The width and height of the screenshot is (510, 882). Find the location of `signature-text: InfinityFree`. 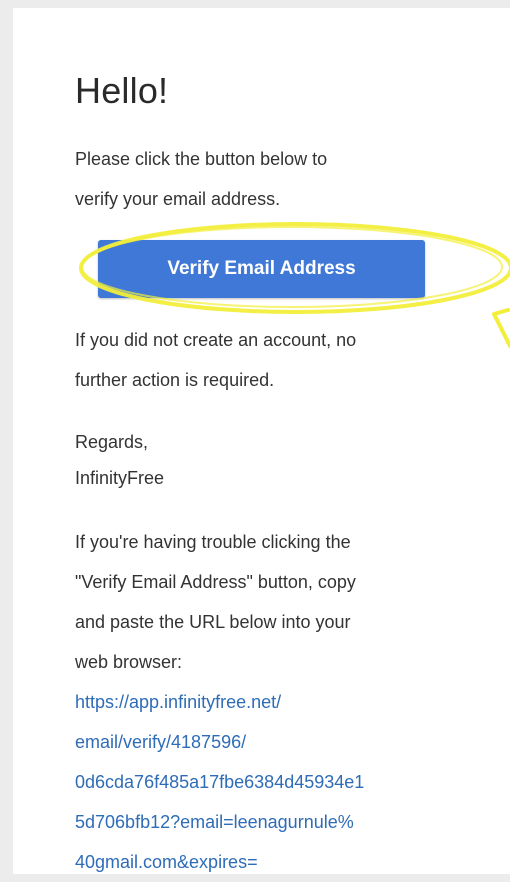

signature-text: InfinityFree is located at coordinates (120, 478).